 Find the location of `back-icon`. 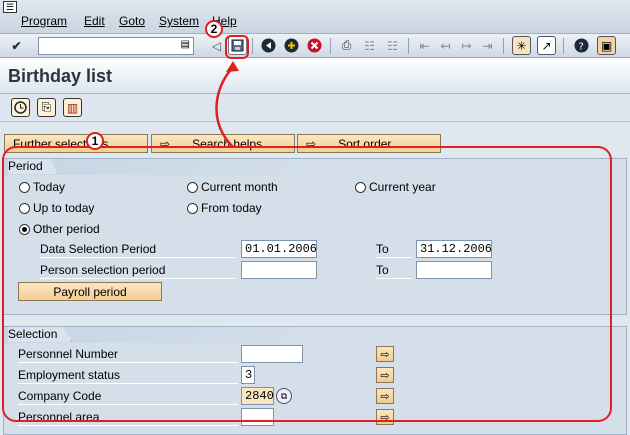

back-icon is located at coordinates (268, 45).